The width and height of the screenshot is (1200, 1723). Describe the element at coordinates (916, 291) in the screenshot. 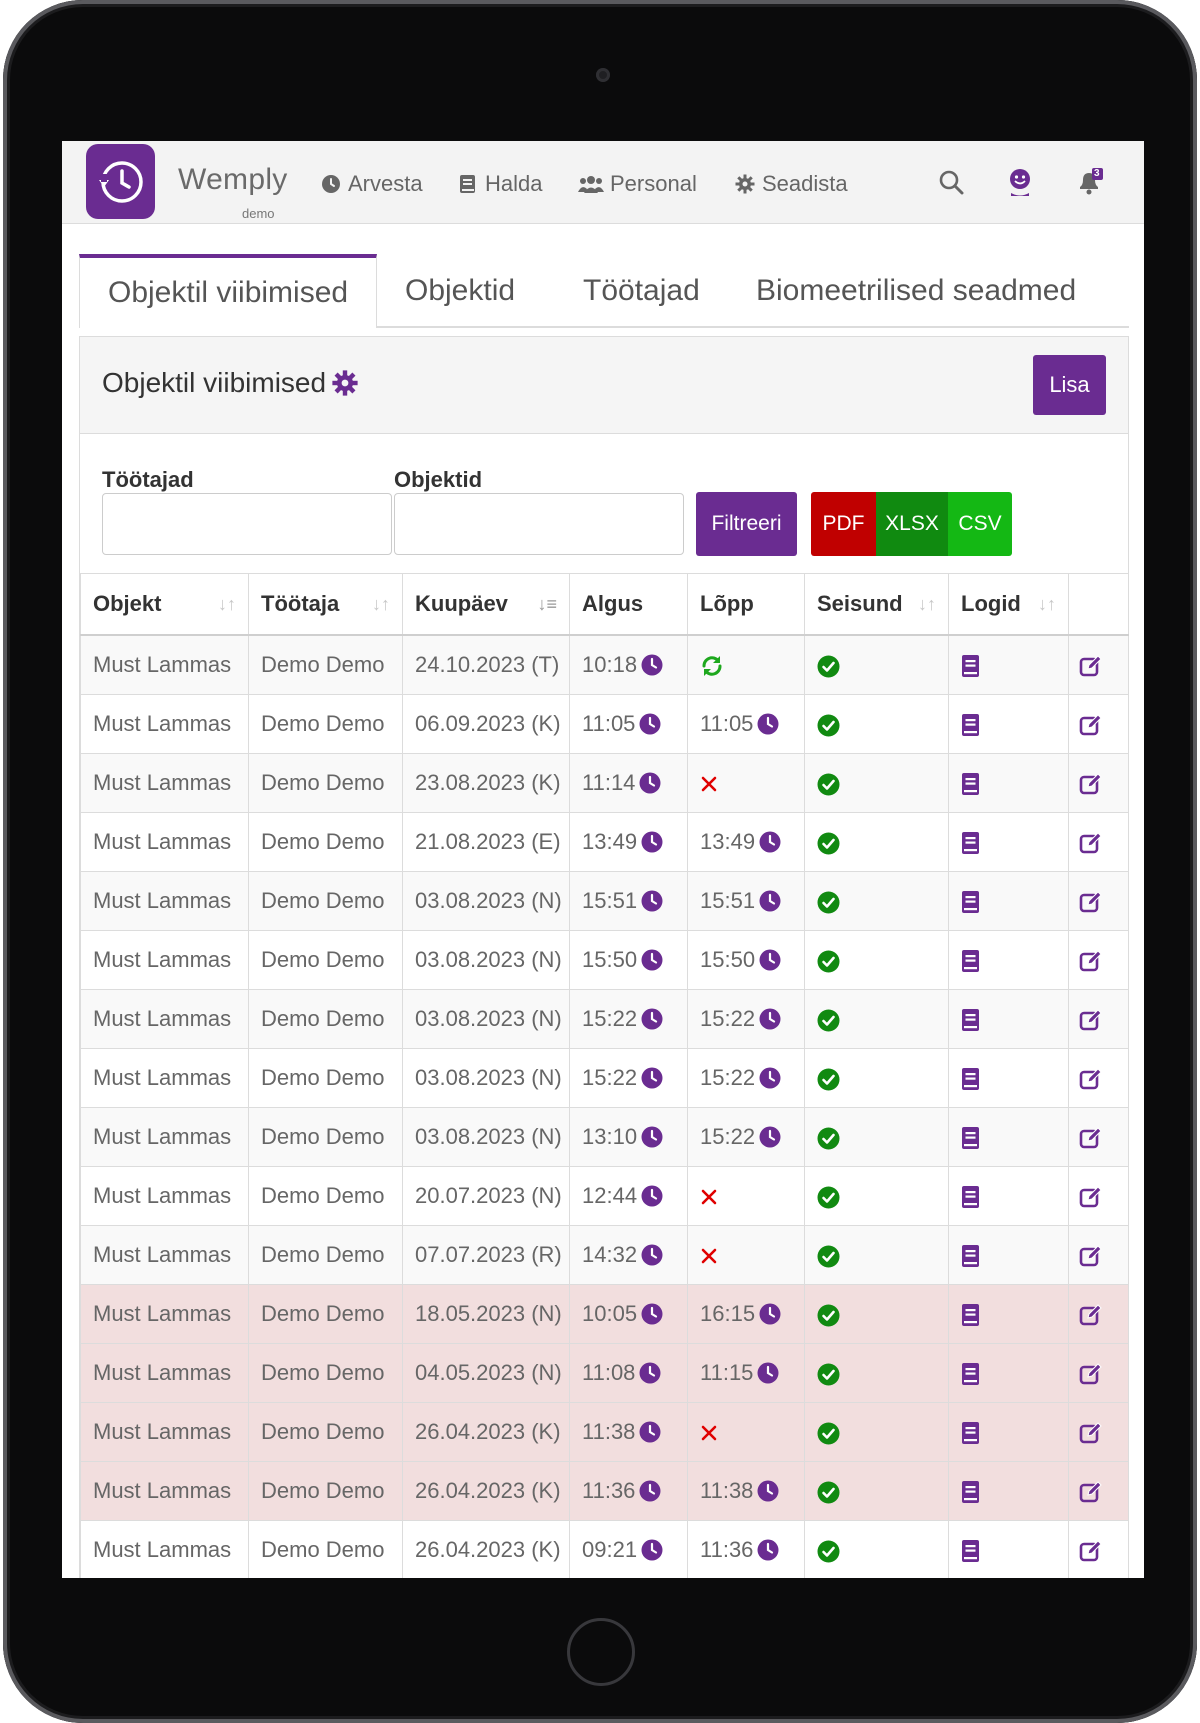

I see `tab-biomeetrilised-seadmed: Biomeetrilised seadmed` at that location.